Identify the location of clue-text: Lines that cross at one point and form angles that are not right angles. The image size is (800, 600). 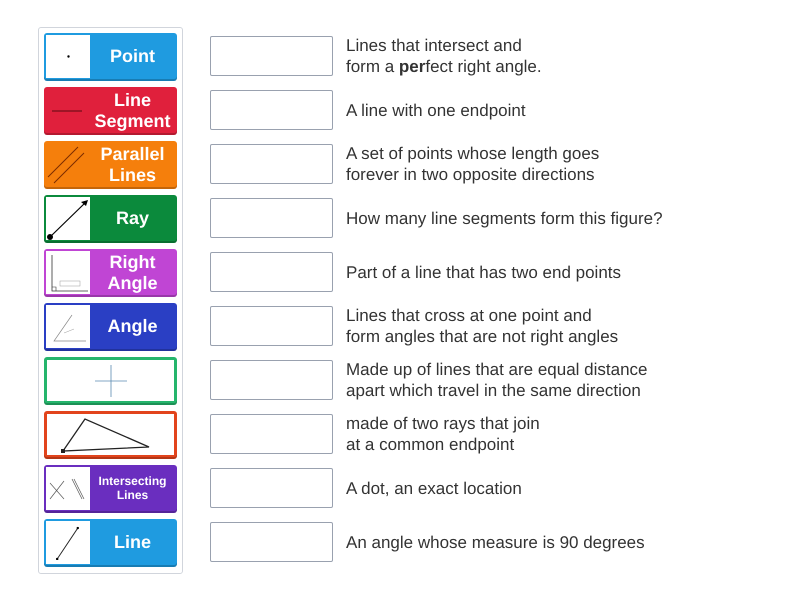
(482, 326).